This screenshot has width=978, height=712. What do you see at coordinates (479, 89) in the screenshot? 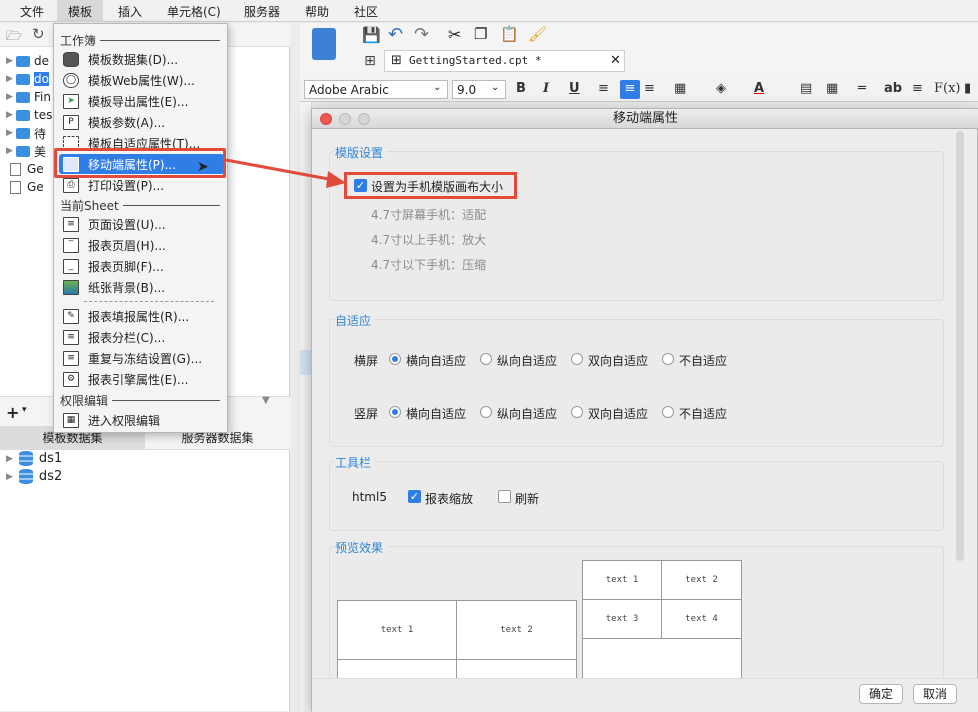
I see `font-size-select: 9.0 ⌄` at bounding box center [479, 89].